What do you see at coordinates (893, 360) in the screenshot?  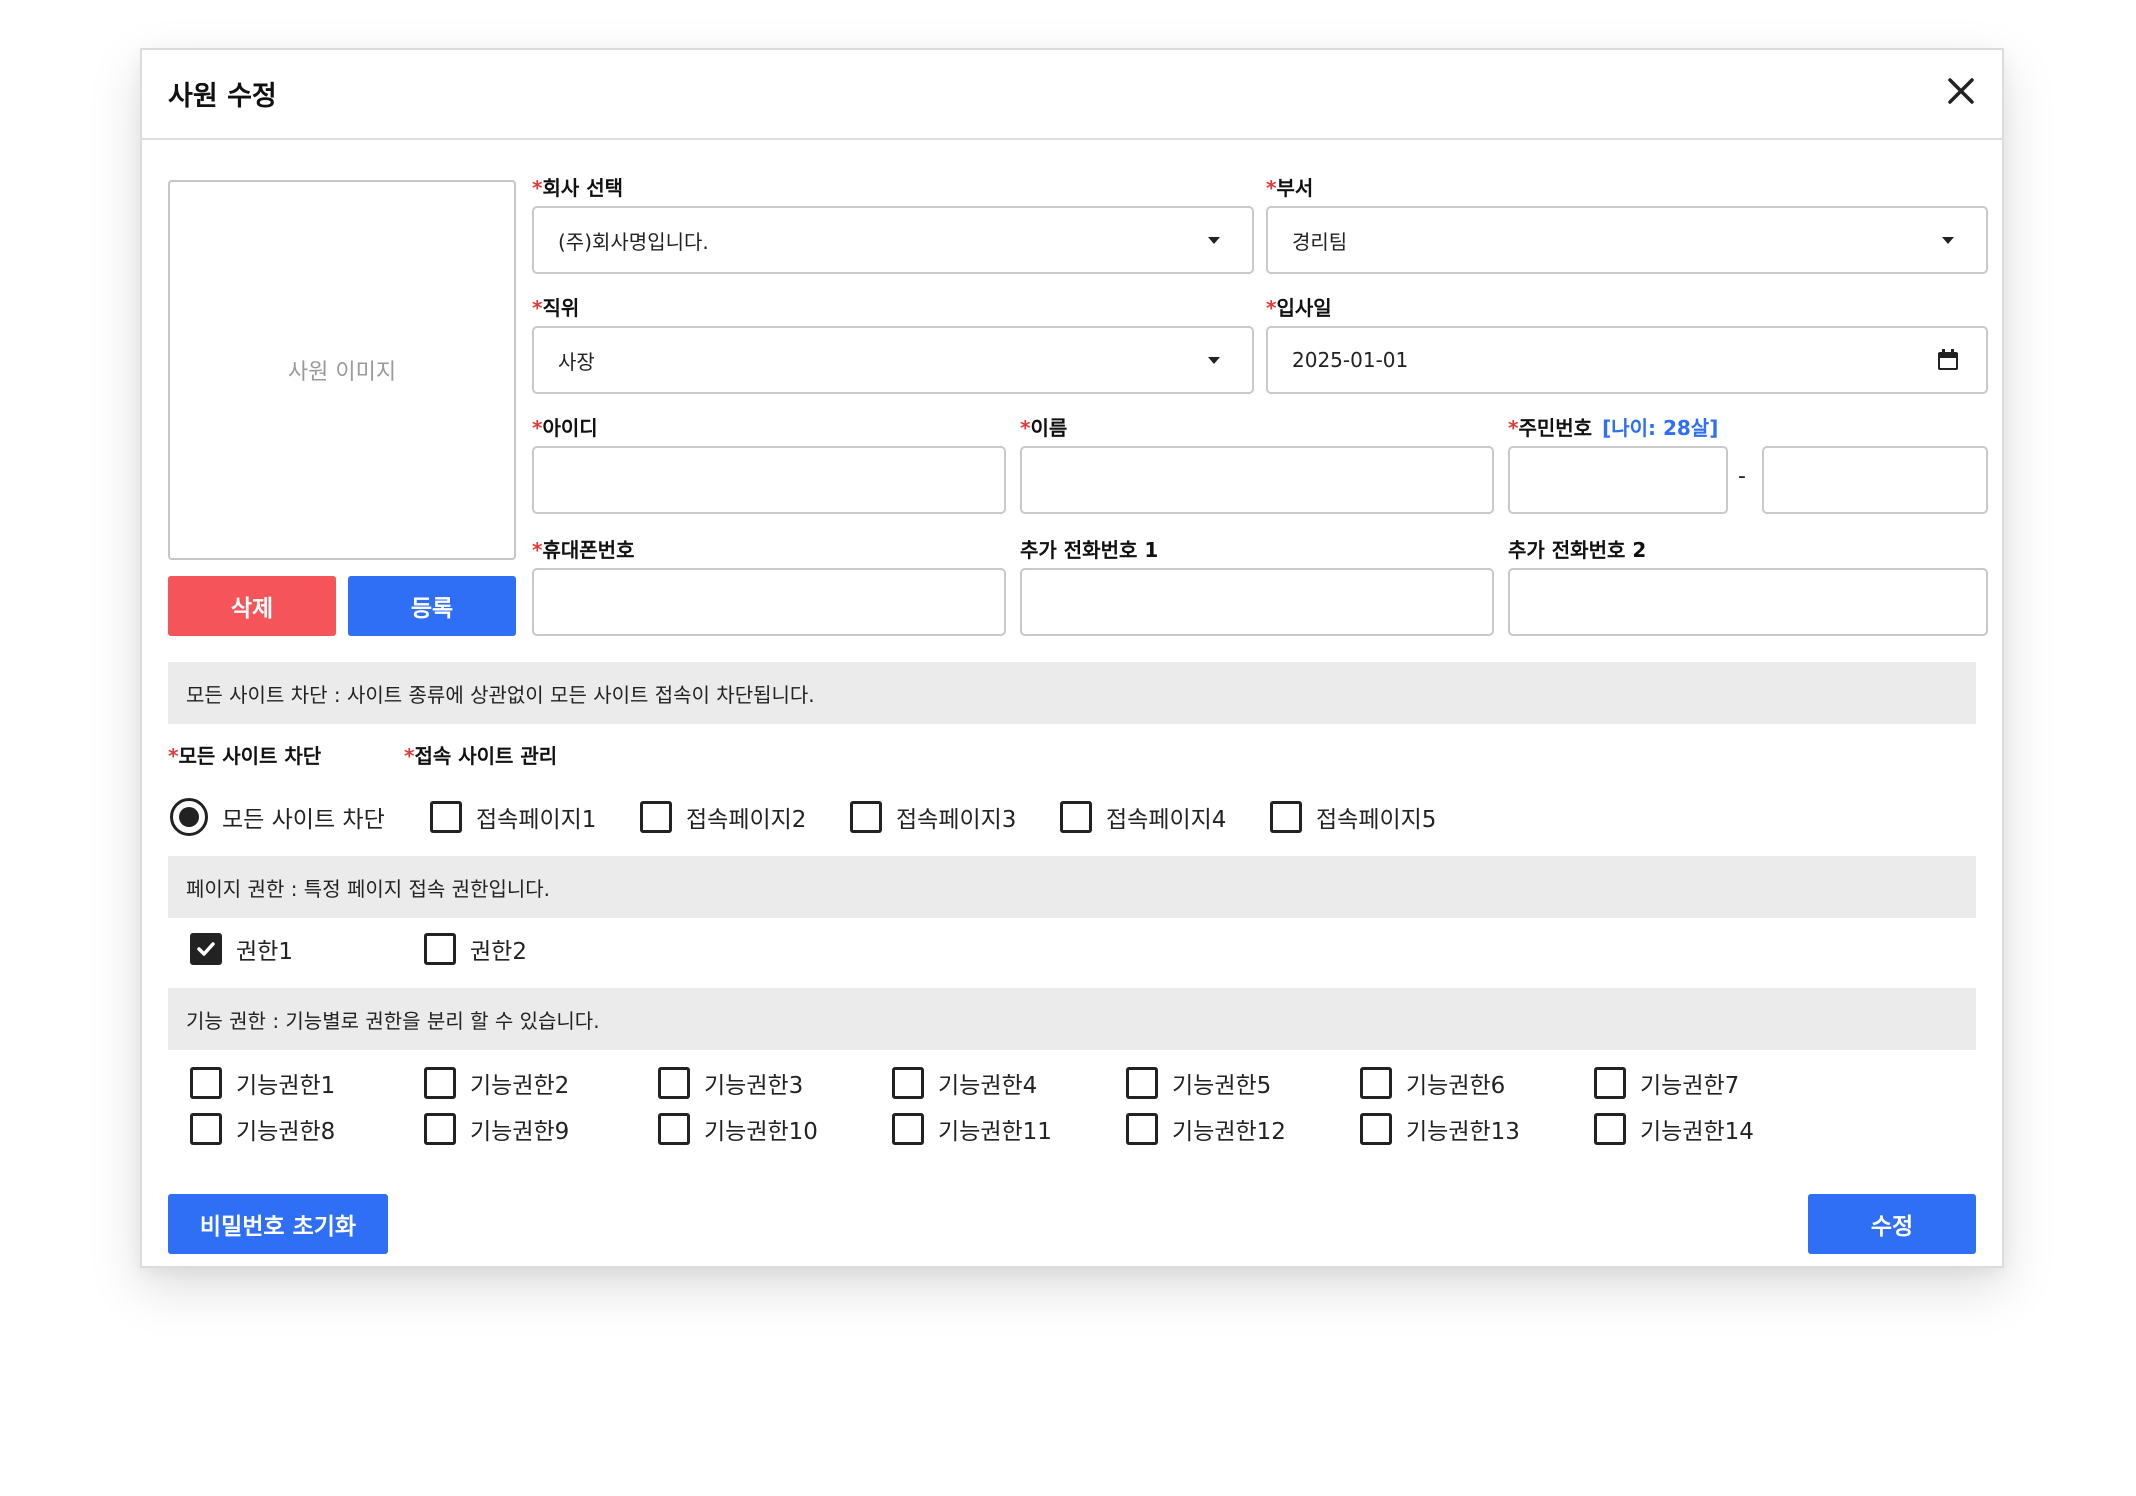 I see `position-select: 사장` at bounding box center [893, 360].